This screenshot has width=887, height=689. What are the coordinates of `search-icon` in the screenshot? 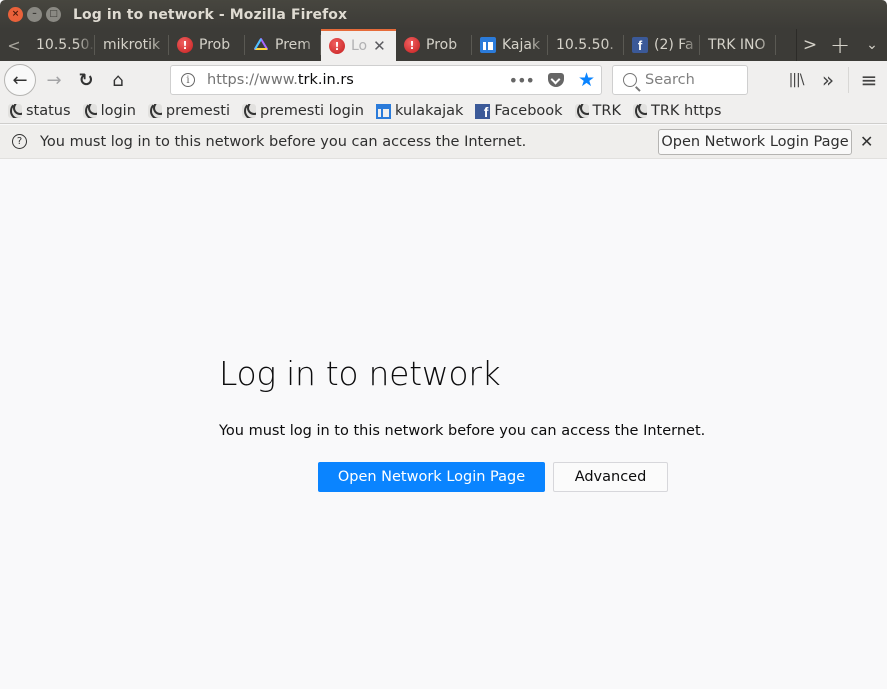 It's located at (630, 80).